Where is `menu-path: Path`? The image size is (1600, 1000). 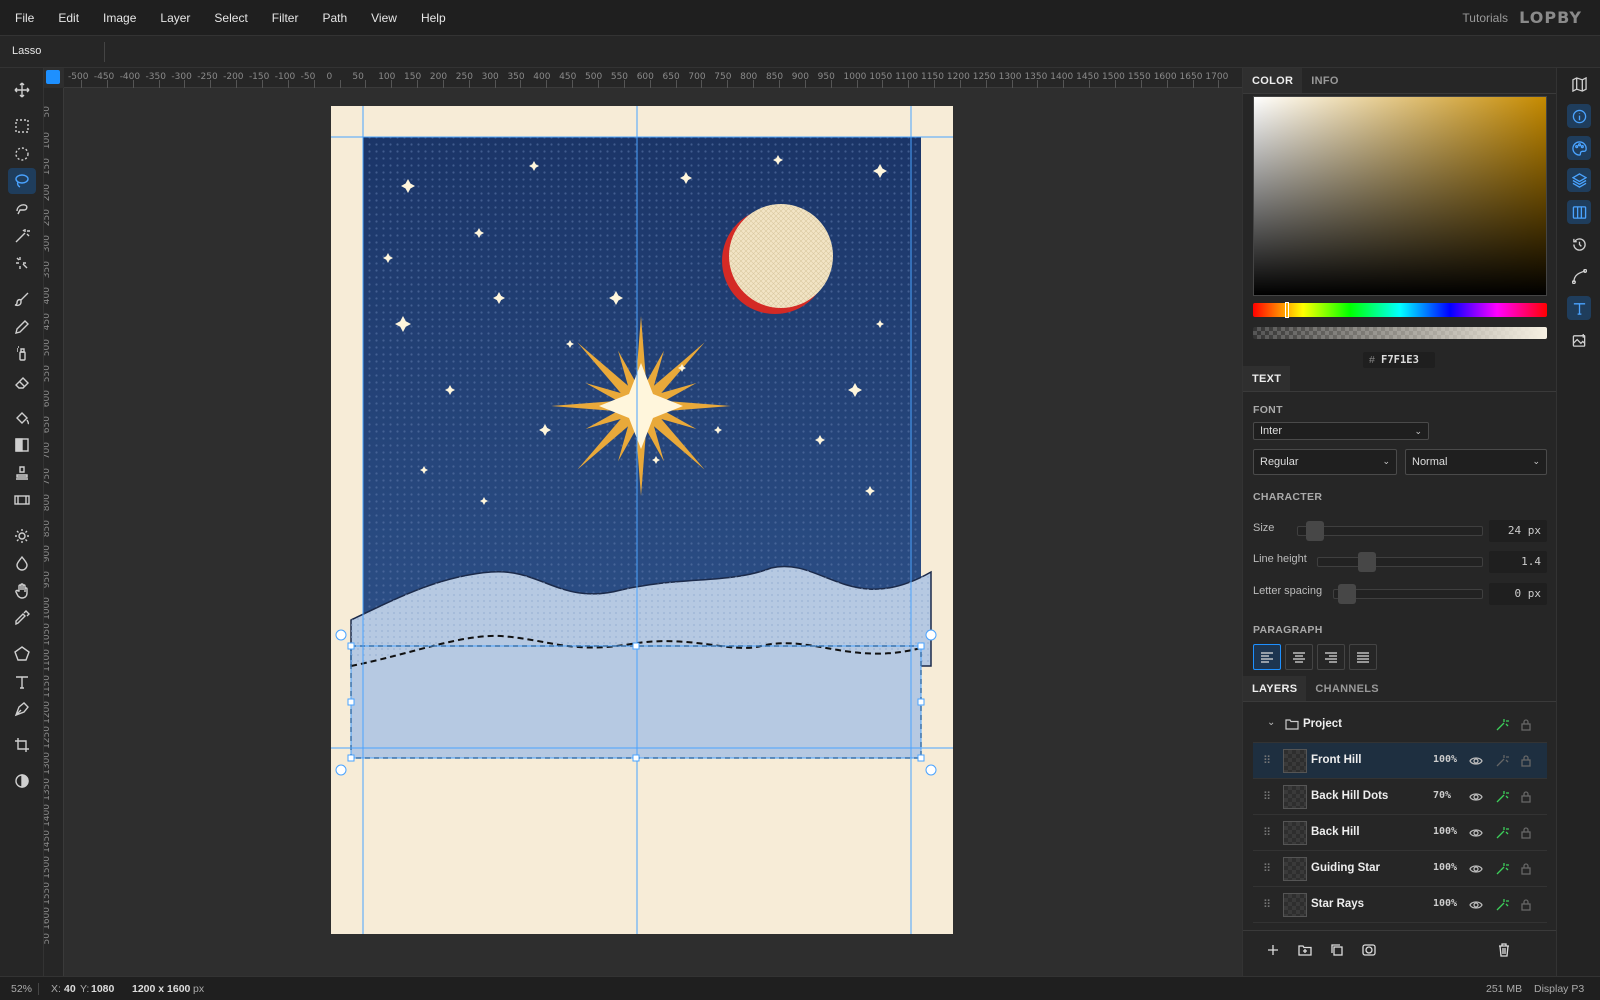 menu-path: Path is located at coordinates (334, 18).